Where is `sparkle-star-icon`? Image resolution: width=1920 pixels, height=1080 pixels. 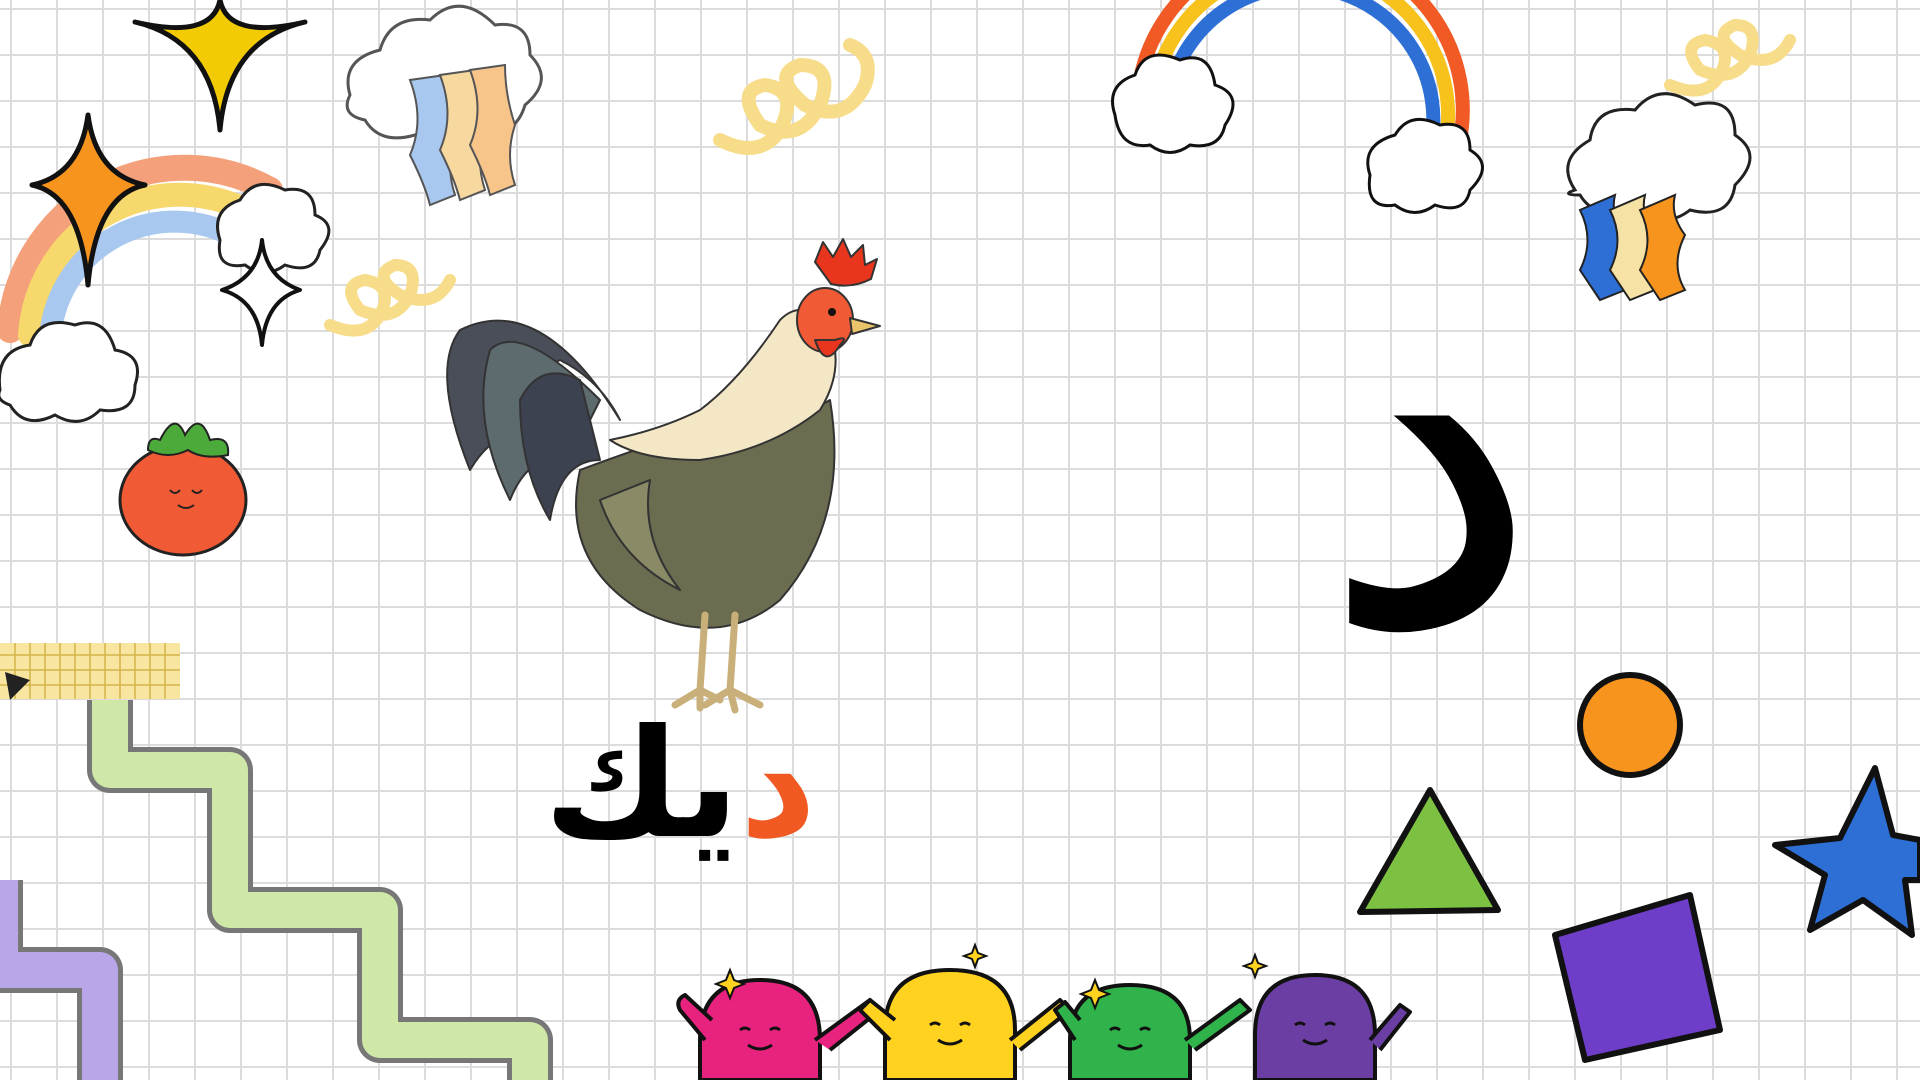
sparkle-star-icon is located at coordinates (220, 66).